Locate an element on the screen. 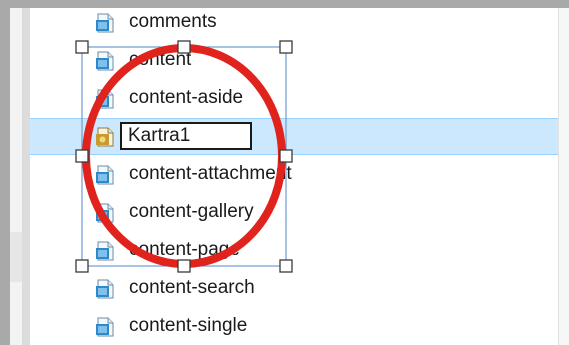  file-name: content-aside is located at coordinates (186, 97).